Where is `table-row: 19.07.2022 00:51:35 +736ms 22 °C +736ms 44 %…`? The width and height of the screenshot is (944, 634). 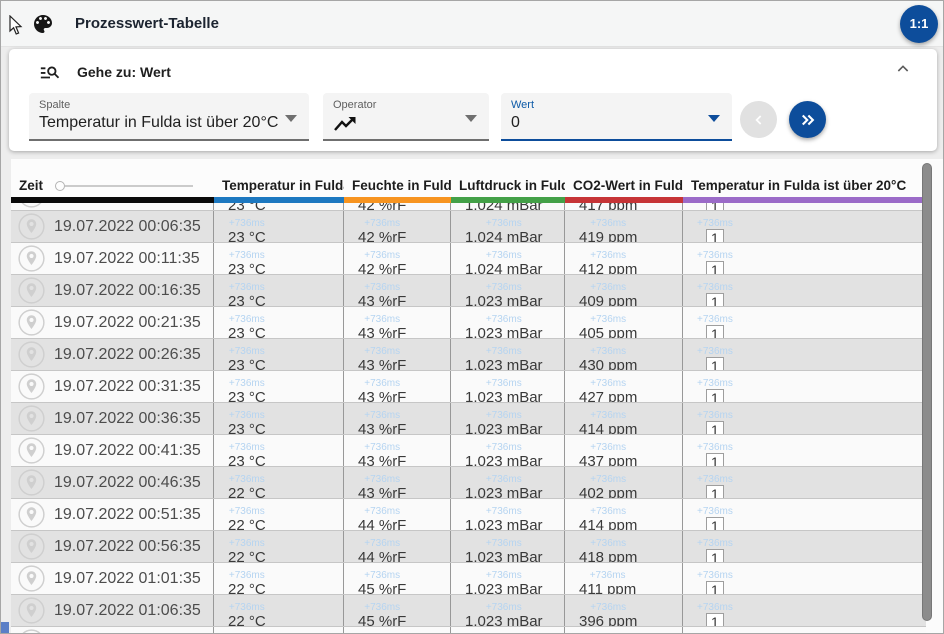
table-row: 19.07.2022 00:51:35 +736ms 22 °C +736ms 44 %… is located at coordinates (468, 515).